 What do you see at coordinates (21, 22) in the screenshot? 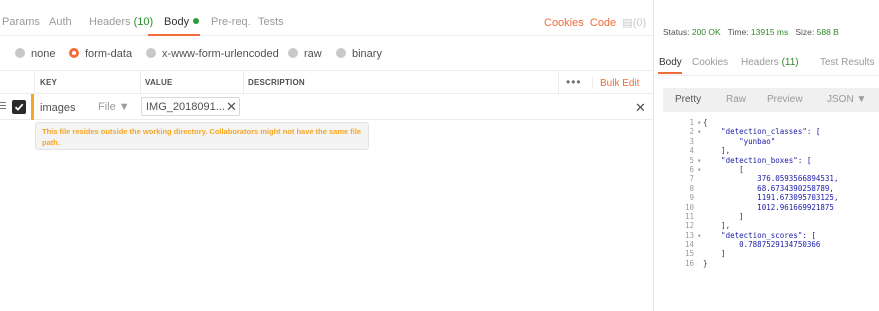
I see `tab-params: Params` at bounding box center [21, 22].